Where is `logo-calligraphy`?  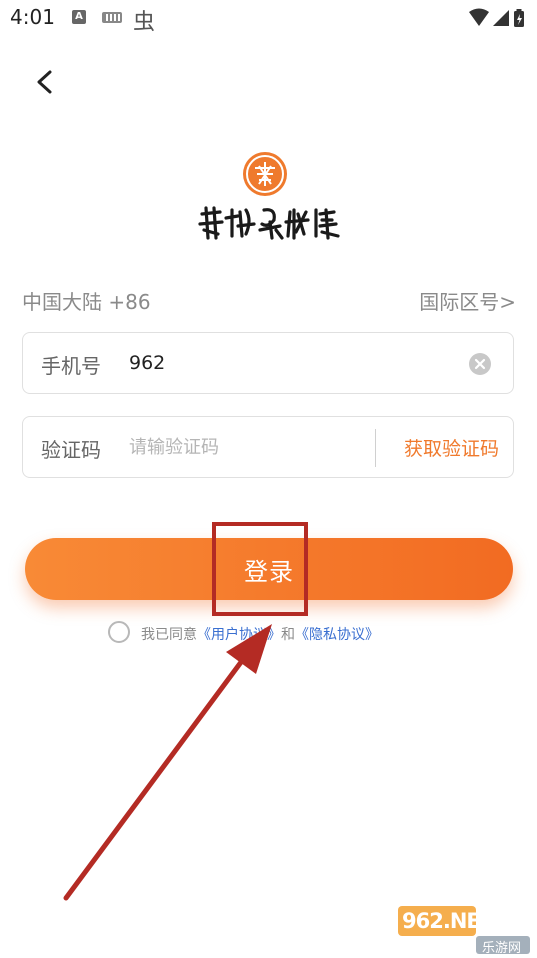
logo-calligraphy is located at coordinates (269, 223).